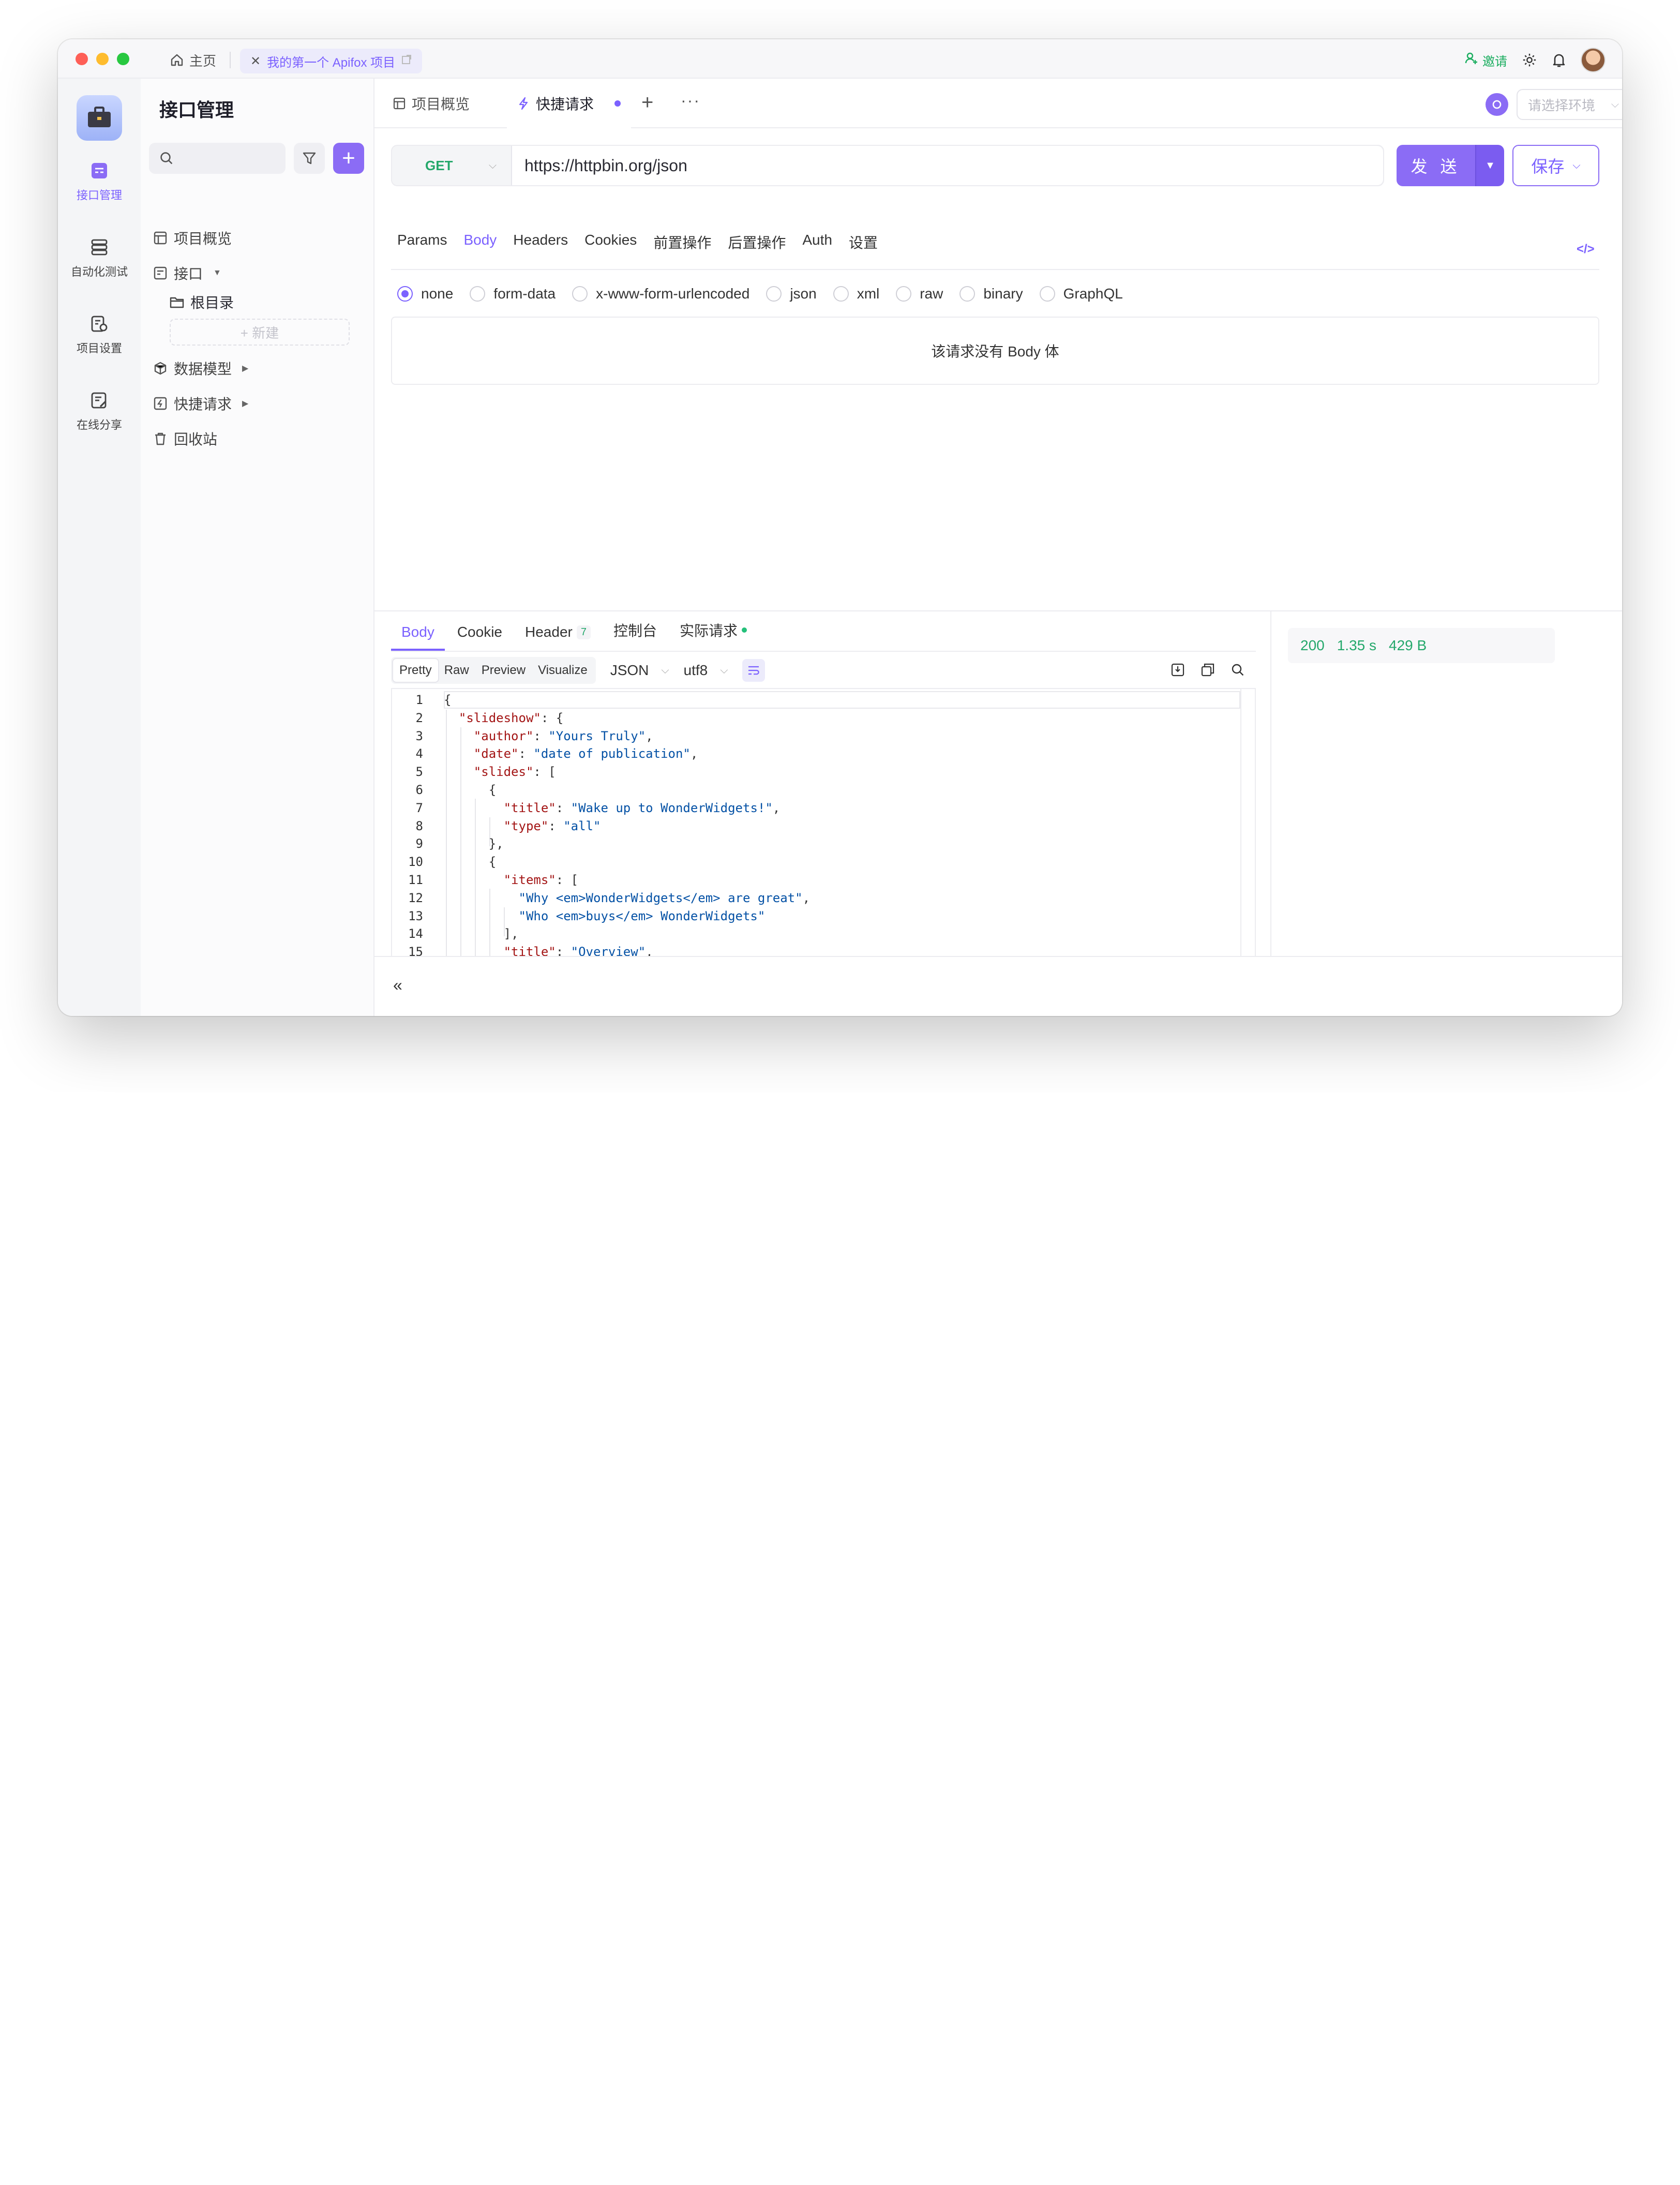 This screenshot has height=2185, width=1680. What do you see at coordinates (540, 242) in the screenshot?
I see `request-tab: Headers` at bounding box center [540, 242].